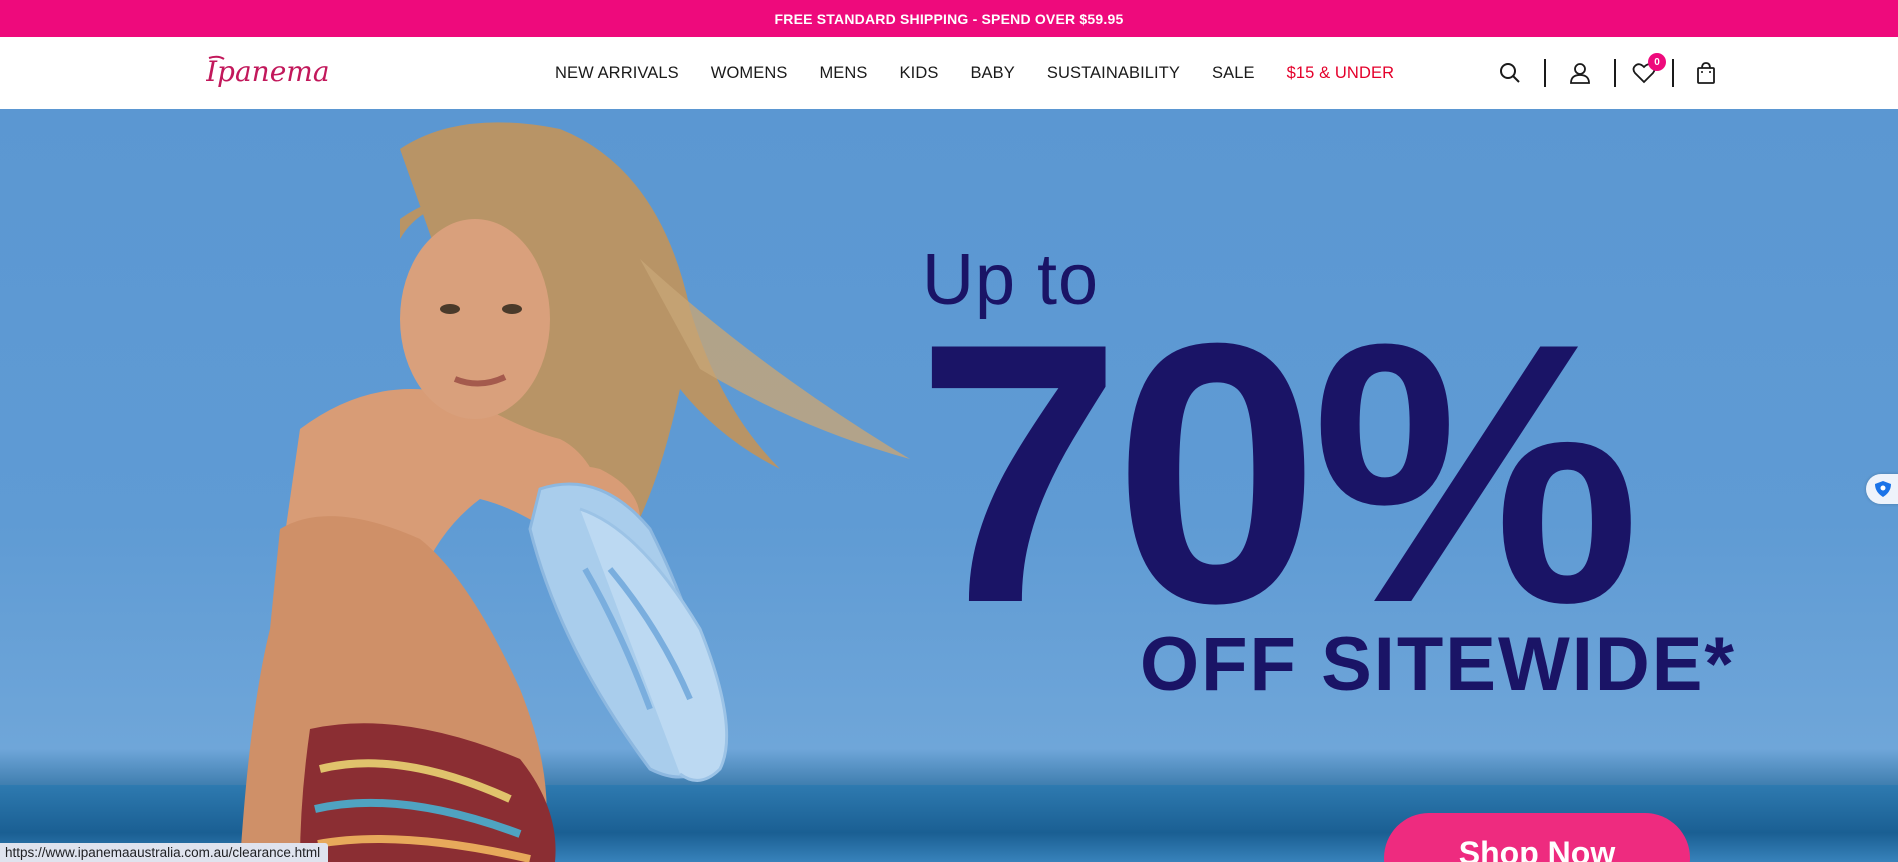  What do you see at coordinates (1113, 73) in the screenshot?
I see `nav-sustainability: SUSTAINABILITY` at bounding box center [1113, 73].